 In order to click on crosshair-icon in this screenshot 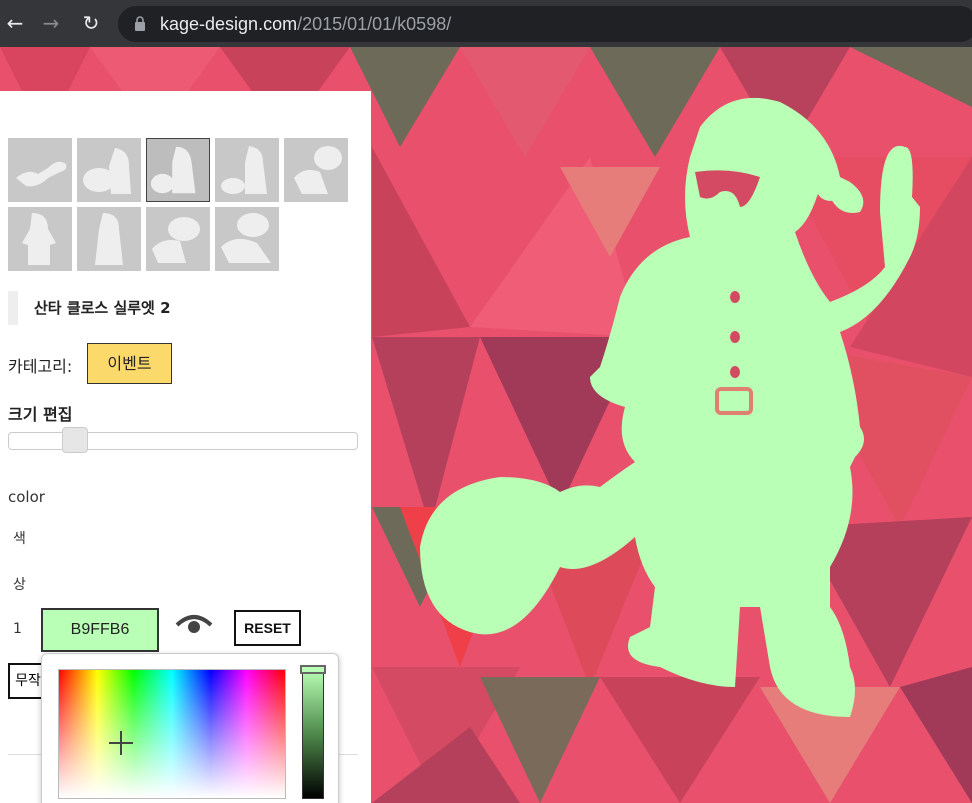, I will do `click(121, 743)`.